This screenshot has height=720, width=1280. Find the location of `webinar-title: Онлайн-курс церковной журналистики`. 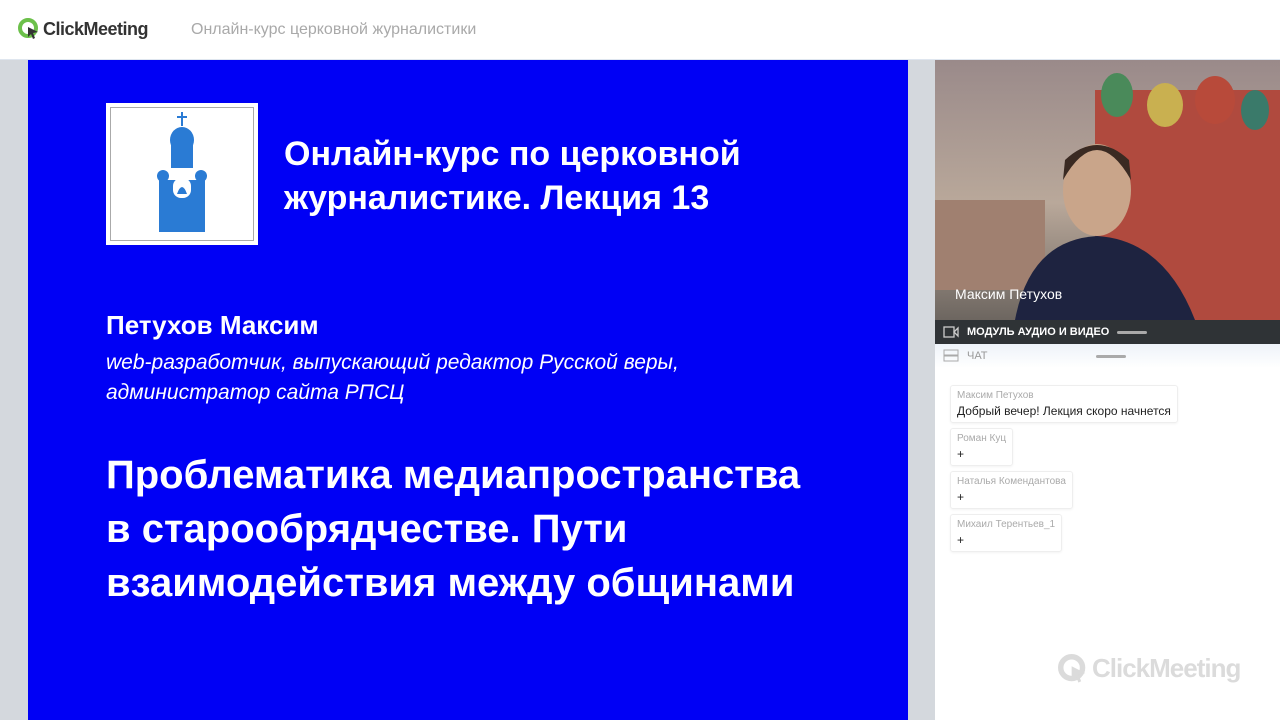

webinar-title: Онлайн-курс церковной журналистики is located at coordinates (334, 29).